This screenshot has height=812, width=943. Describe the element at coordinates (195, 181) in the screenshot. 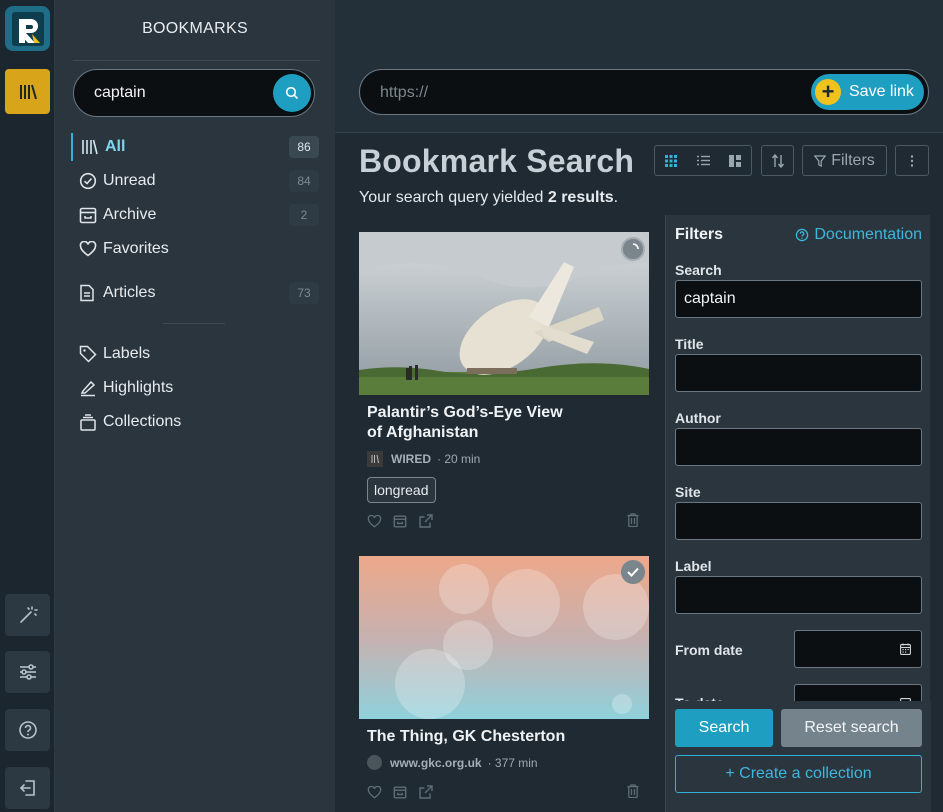

I see `sidebar-item-unread: Unread 84` at that location.